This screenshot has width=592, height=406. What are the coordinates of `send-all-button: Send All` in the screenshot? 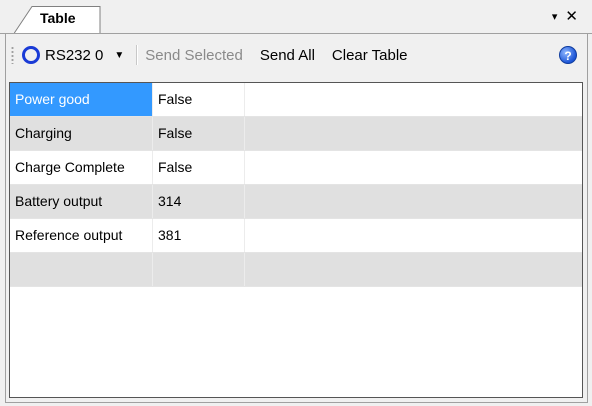 It's located at (287, 55).